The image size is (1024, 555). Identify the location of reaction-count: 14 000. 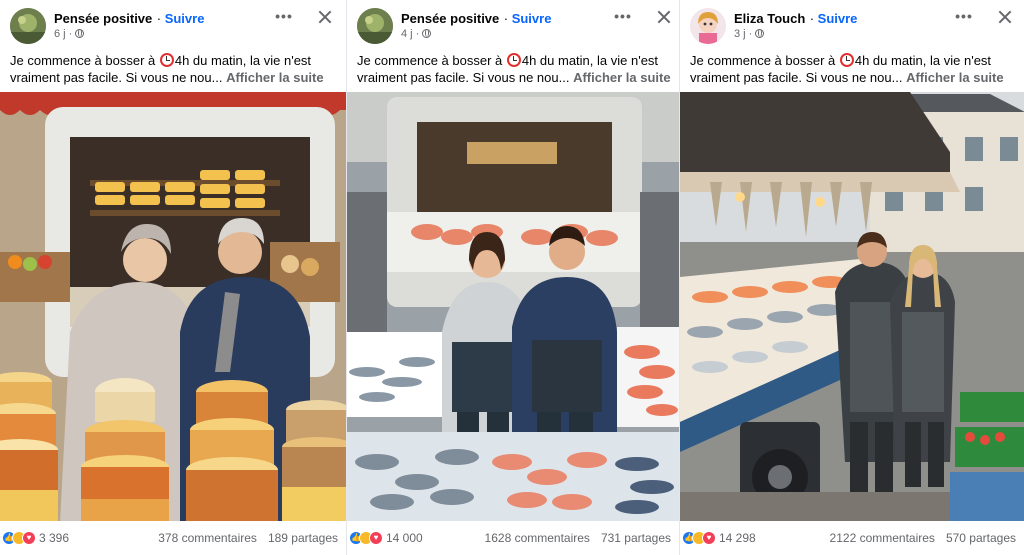
(404, 538).